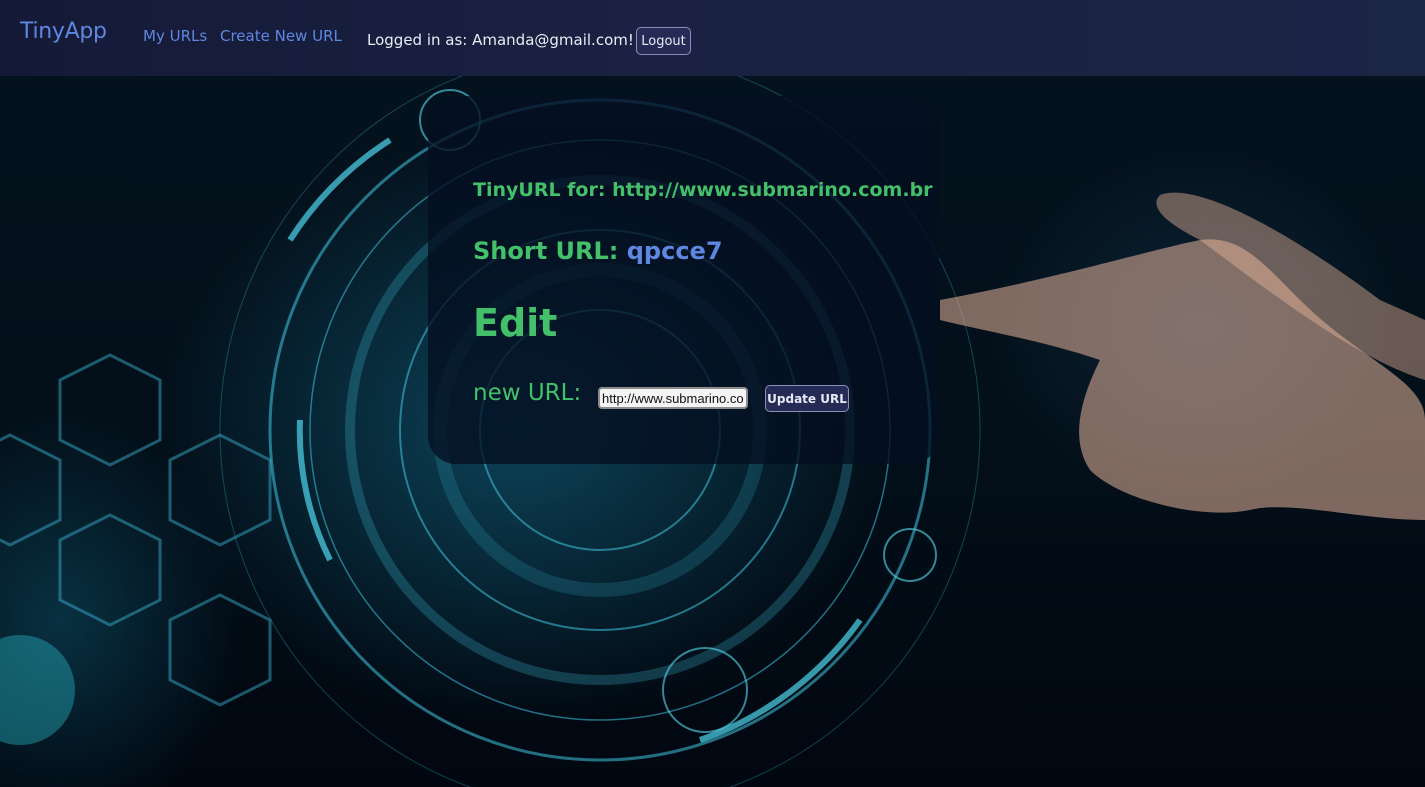 Image resolution: width=1425 pixels, height=787 pixels. What do you see at coordinates (703, 190) in the screenshot?
I see `tinyurl-for-heading: TinyURL for: http://www.submarino.com.br` at bounding box center [703, 190].